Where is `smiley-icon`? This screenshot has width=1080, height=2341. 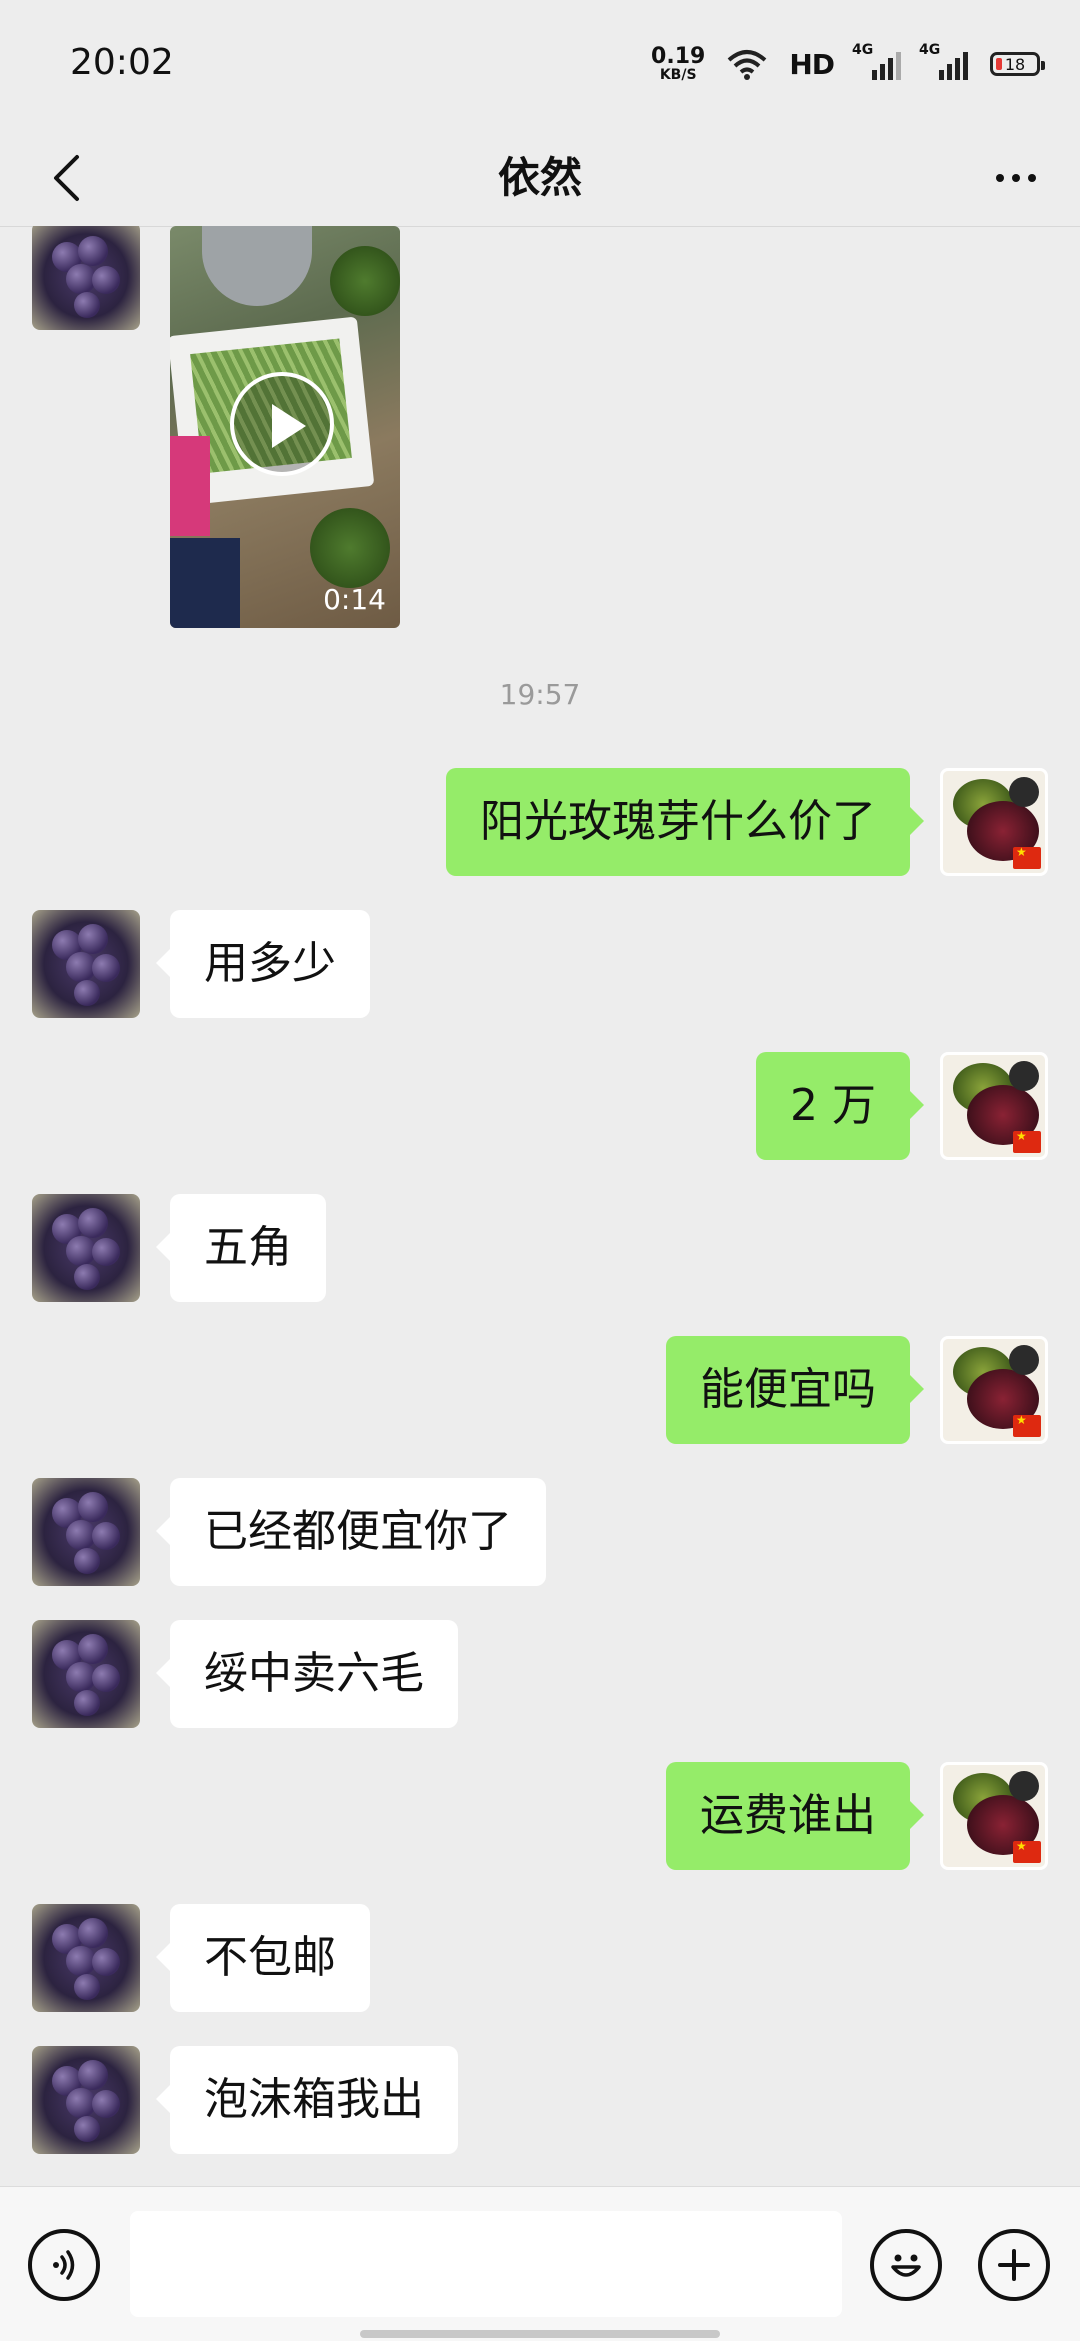
smiley-icon is located at coordinates (906, 2265).